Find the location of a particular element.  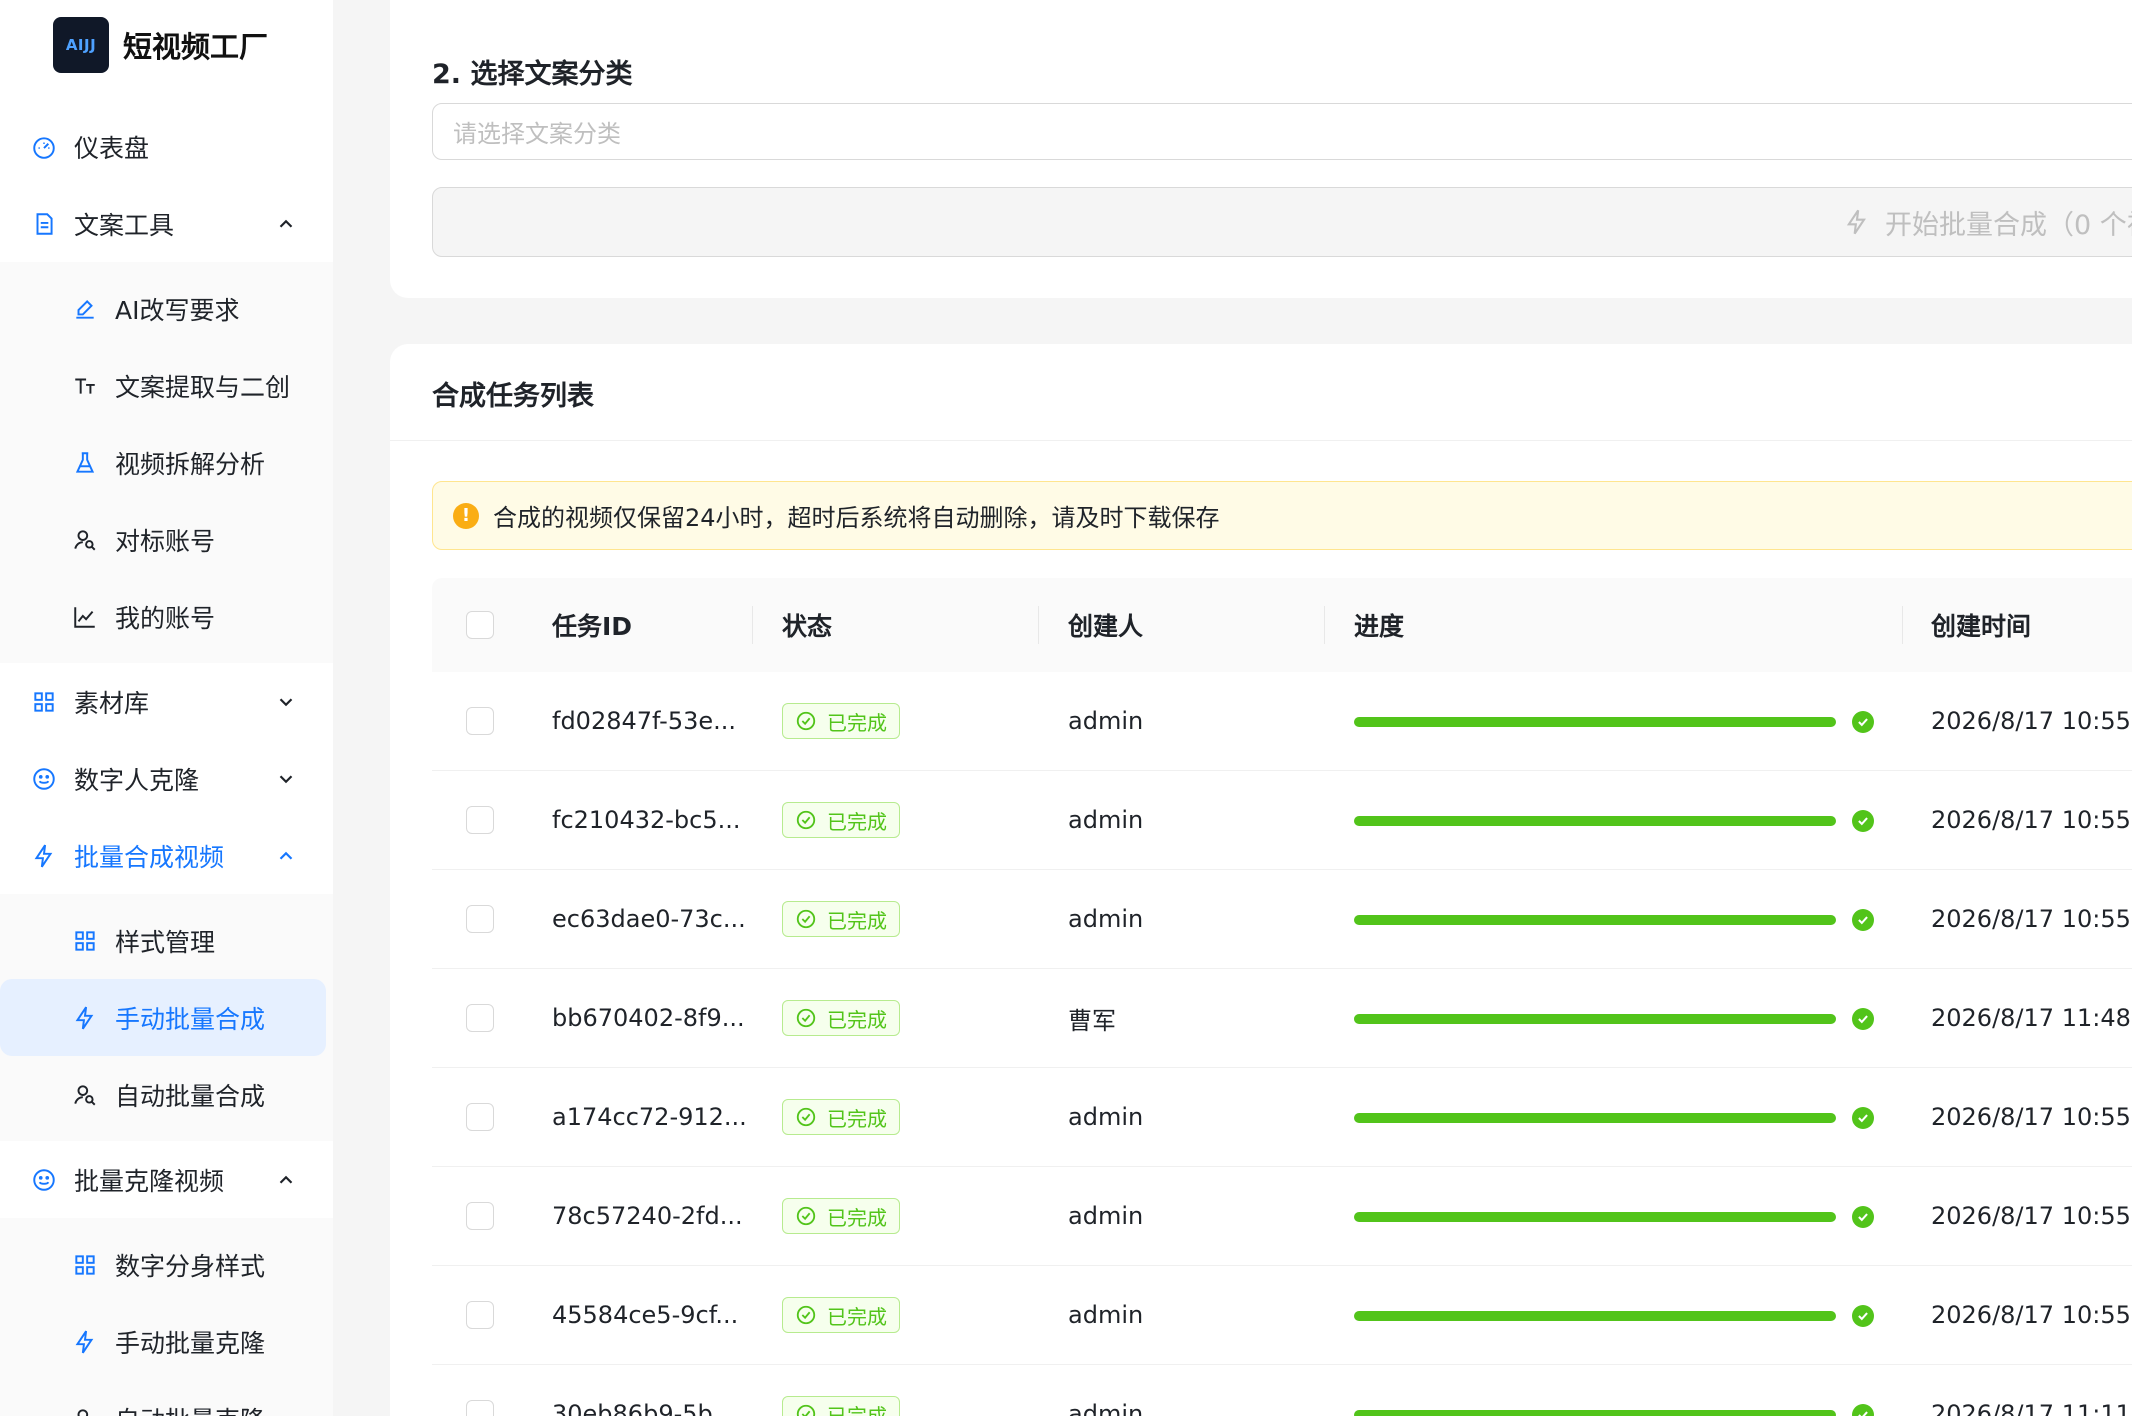

section-title: 2. 选择文案分类 is located at coordinates (532, 74).